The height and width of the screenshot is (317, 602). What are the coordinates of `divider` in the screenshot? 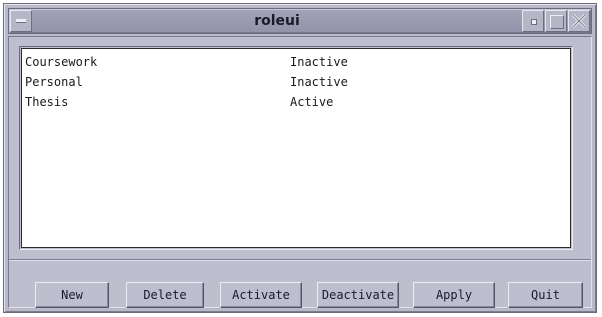 It's located at (300, 260).